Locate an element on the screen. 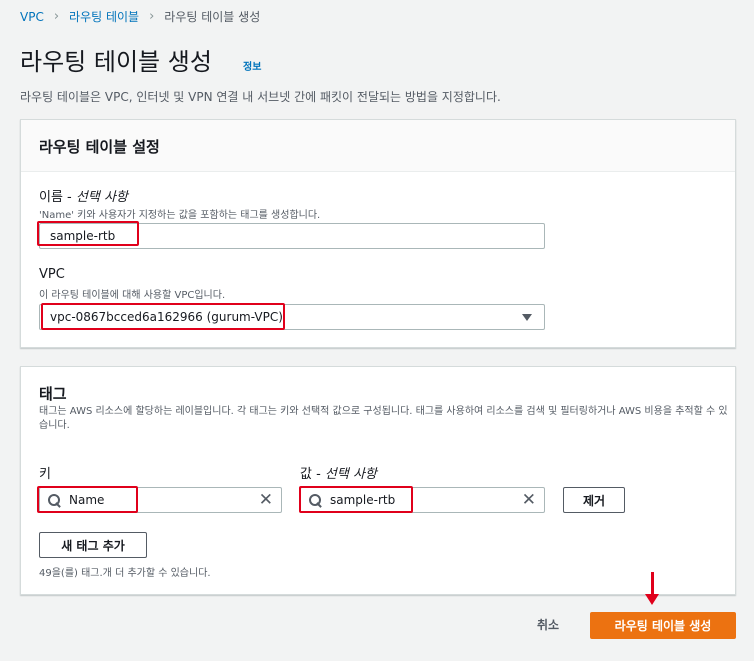  page-title: 라우팅 테이블 생성 is located at coordinates (116, 62).